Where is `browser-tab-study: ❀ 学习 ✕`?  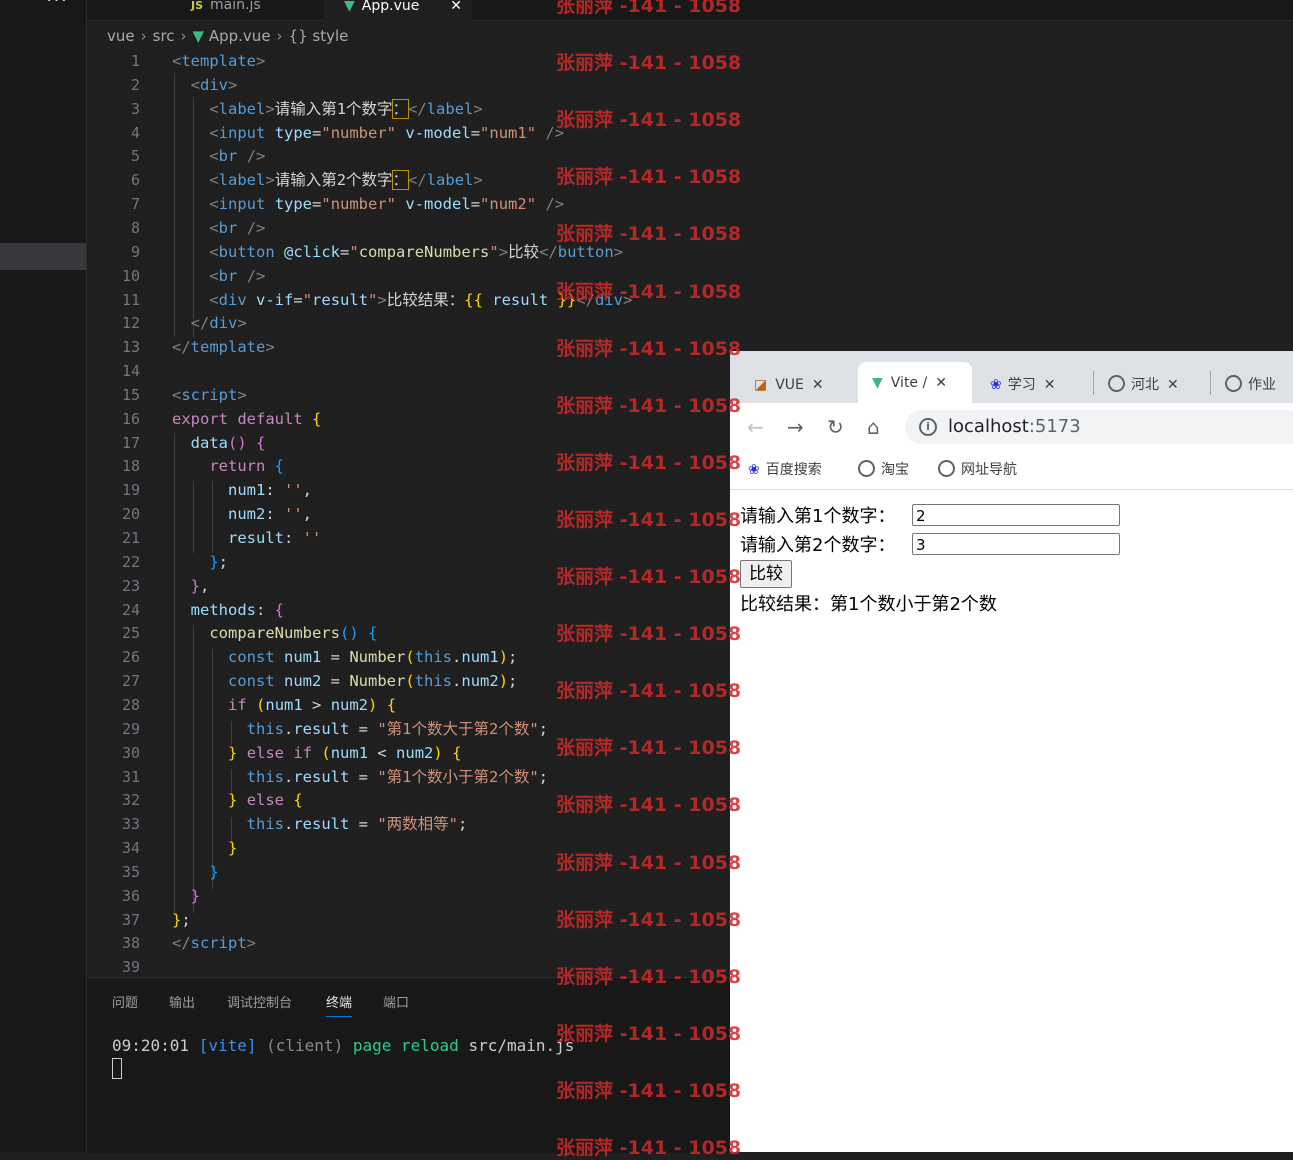 browser-tab-study: ❀ 学习 ✕ is located at coordinates (1022, 385).